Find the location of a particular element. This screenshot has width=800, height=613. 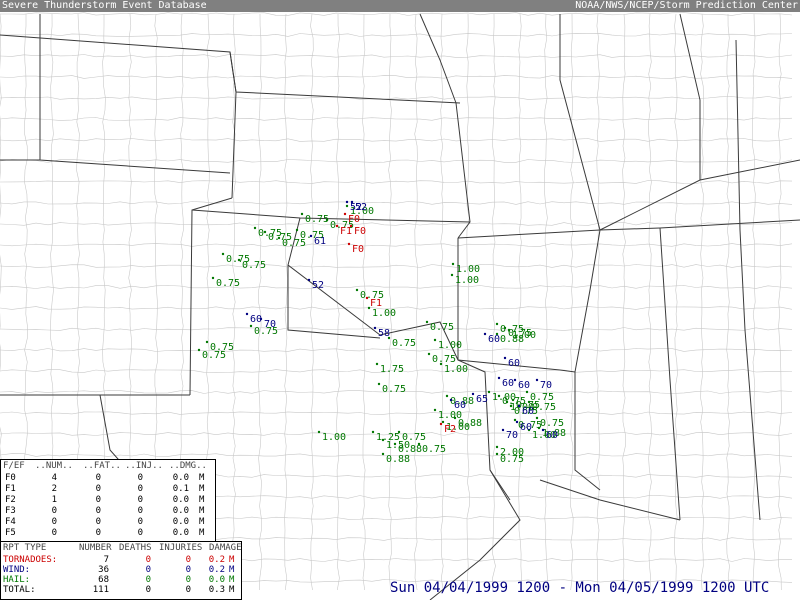

fscale-cell-f: F1 is located at coordinates (10, 489).